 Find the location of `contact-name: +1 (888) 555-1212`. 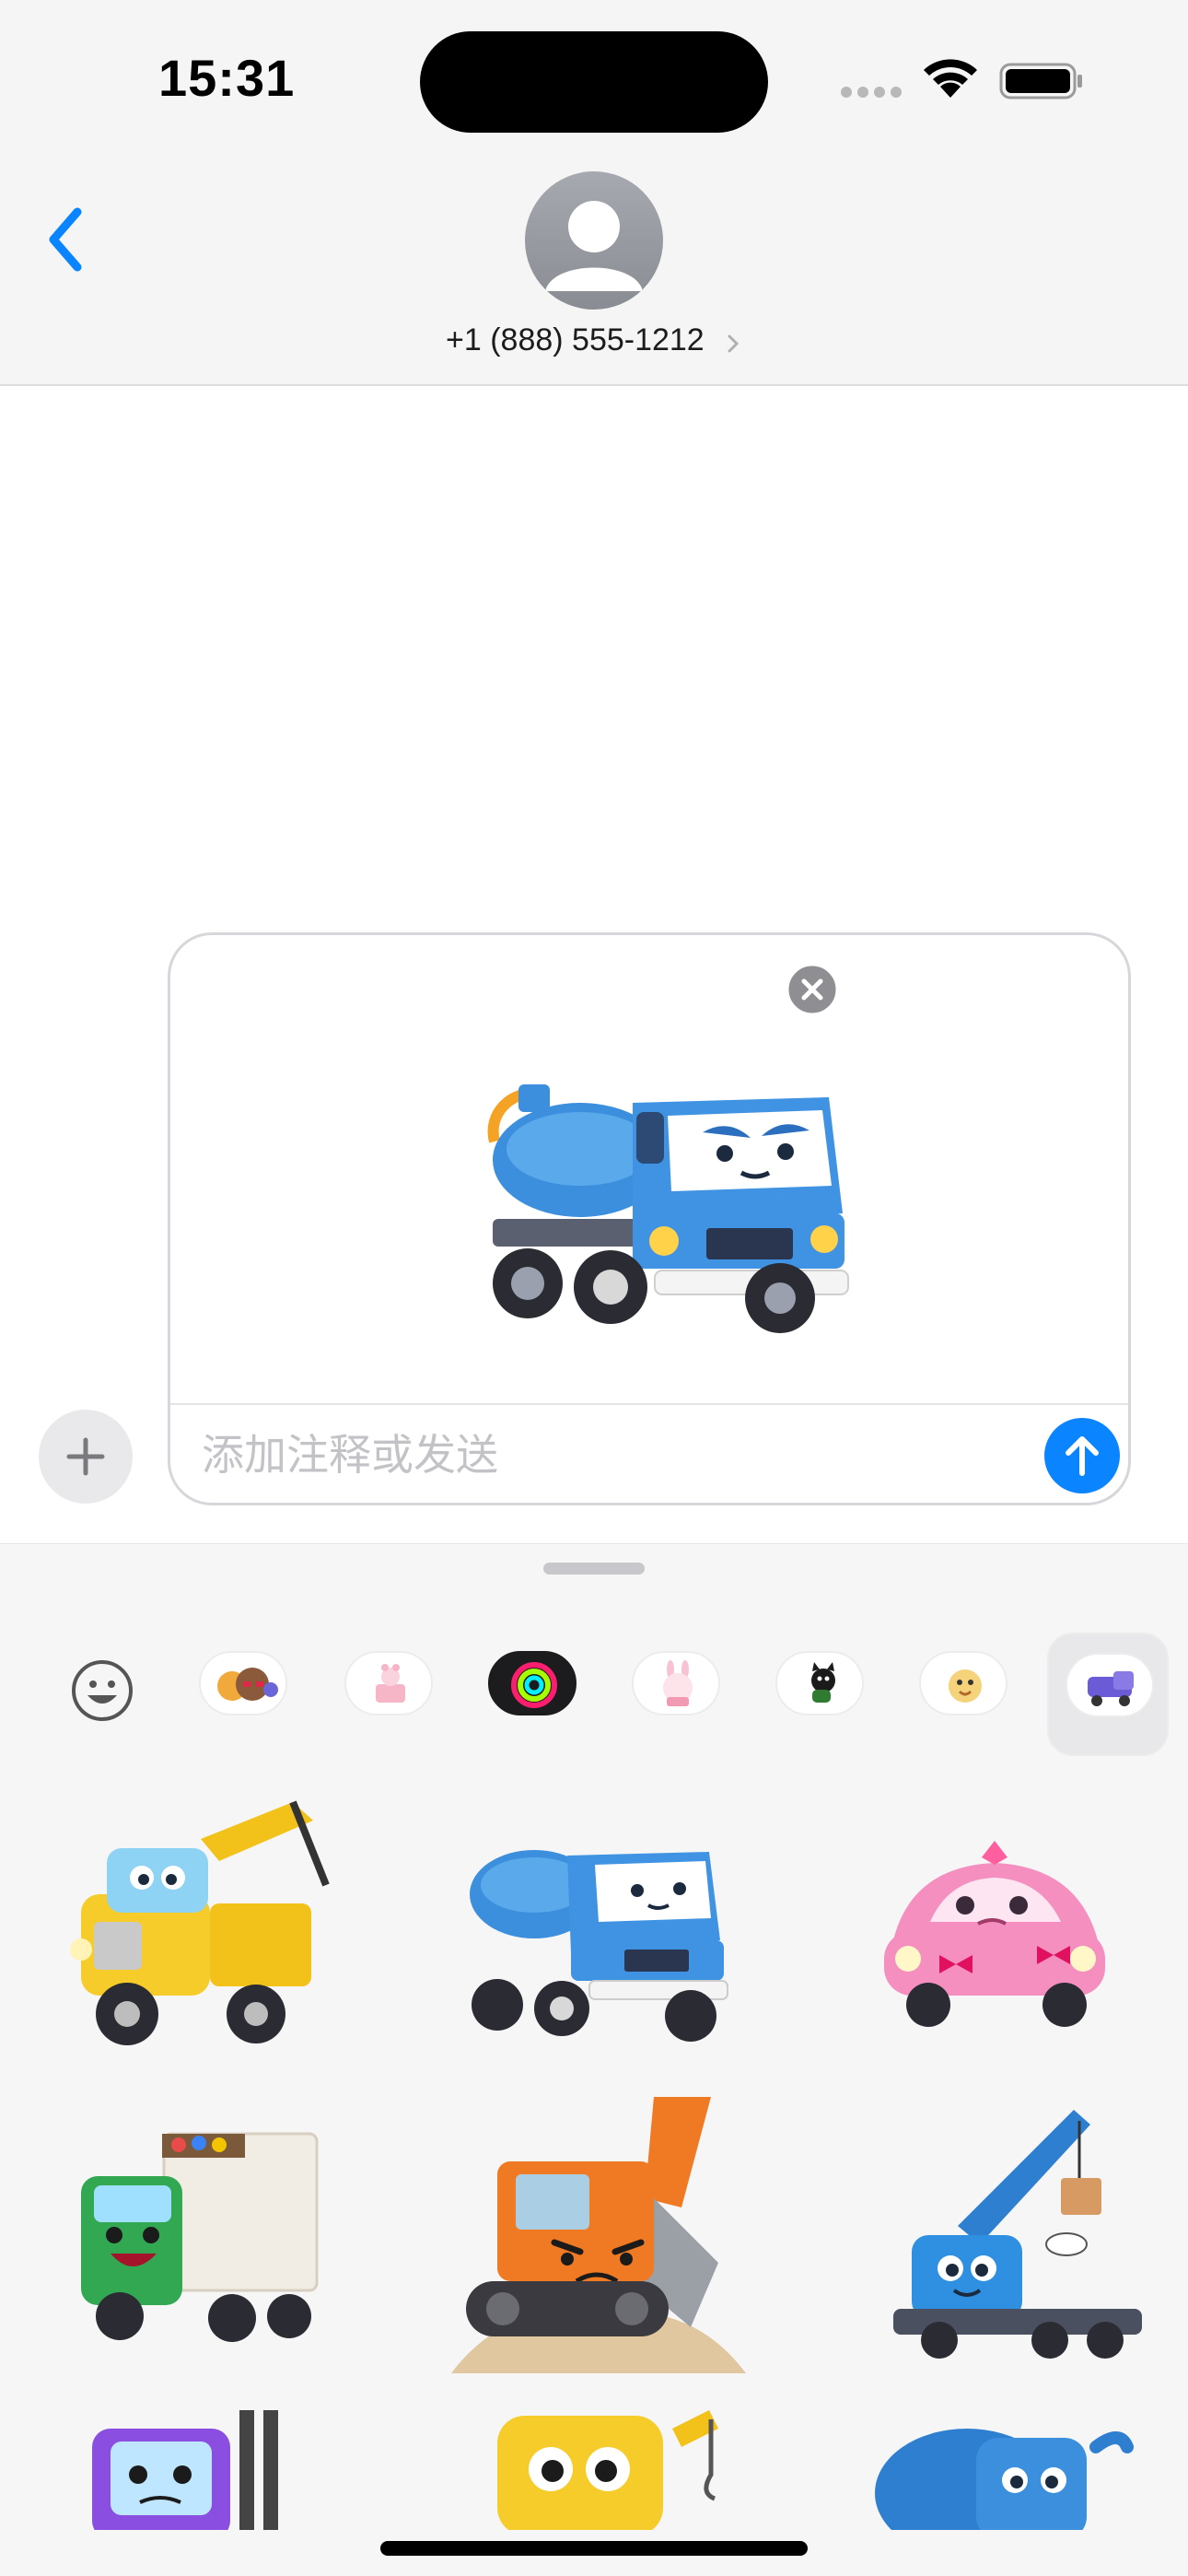

contact-name: +1 (888) 555-1212 is located at coordinates (602, 340).